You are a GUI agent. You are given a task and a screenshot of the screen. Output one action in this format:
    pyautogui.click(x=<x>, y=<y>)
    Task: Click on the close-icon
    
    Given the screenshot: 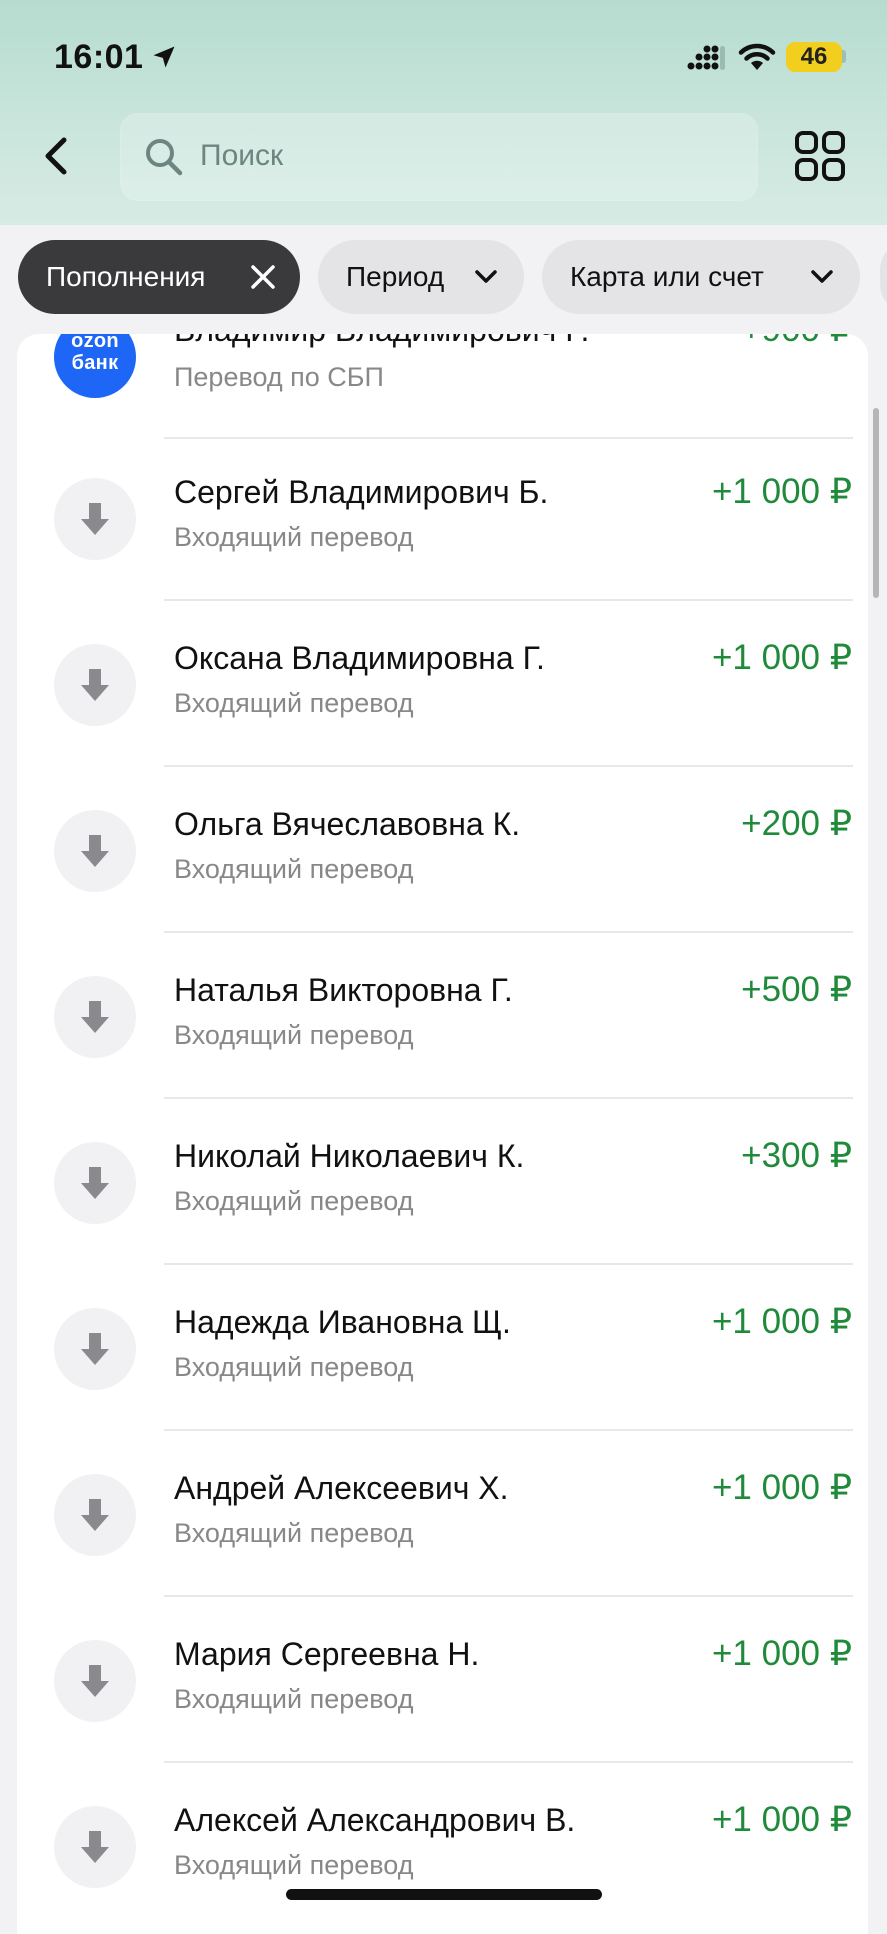 What is the action you would take?
    pyautogui.click(x=263, y=277)
    